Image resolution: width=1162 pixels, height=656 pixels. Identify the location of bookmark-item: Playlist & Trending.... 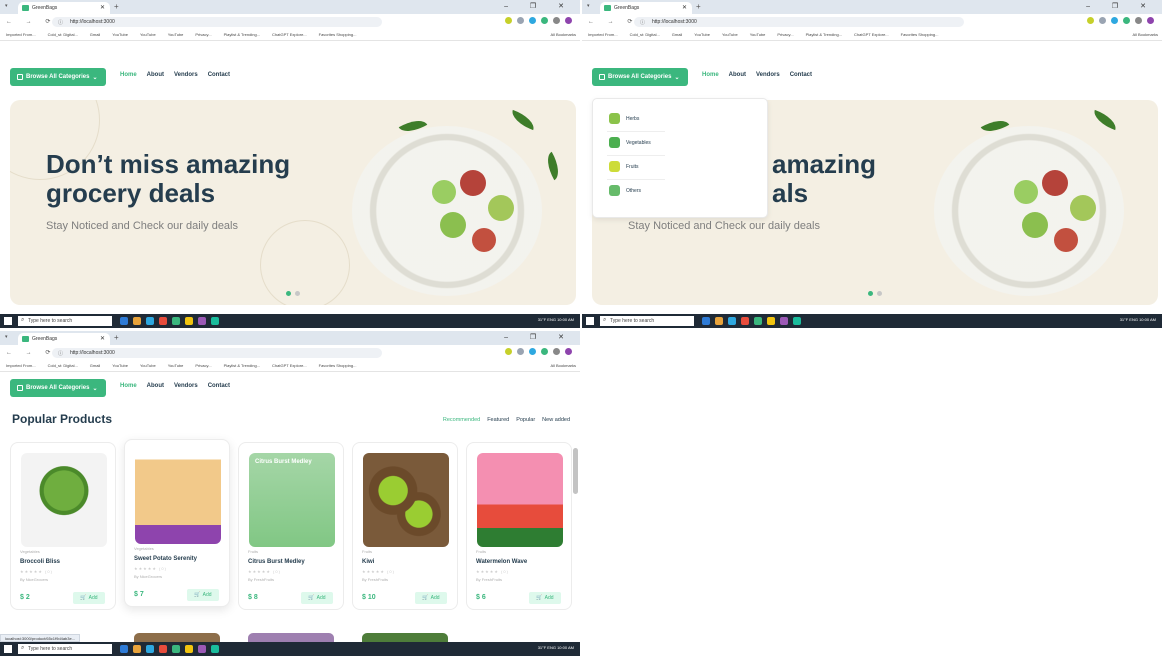
(242, 35).